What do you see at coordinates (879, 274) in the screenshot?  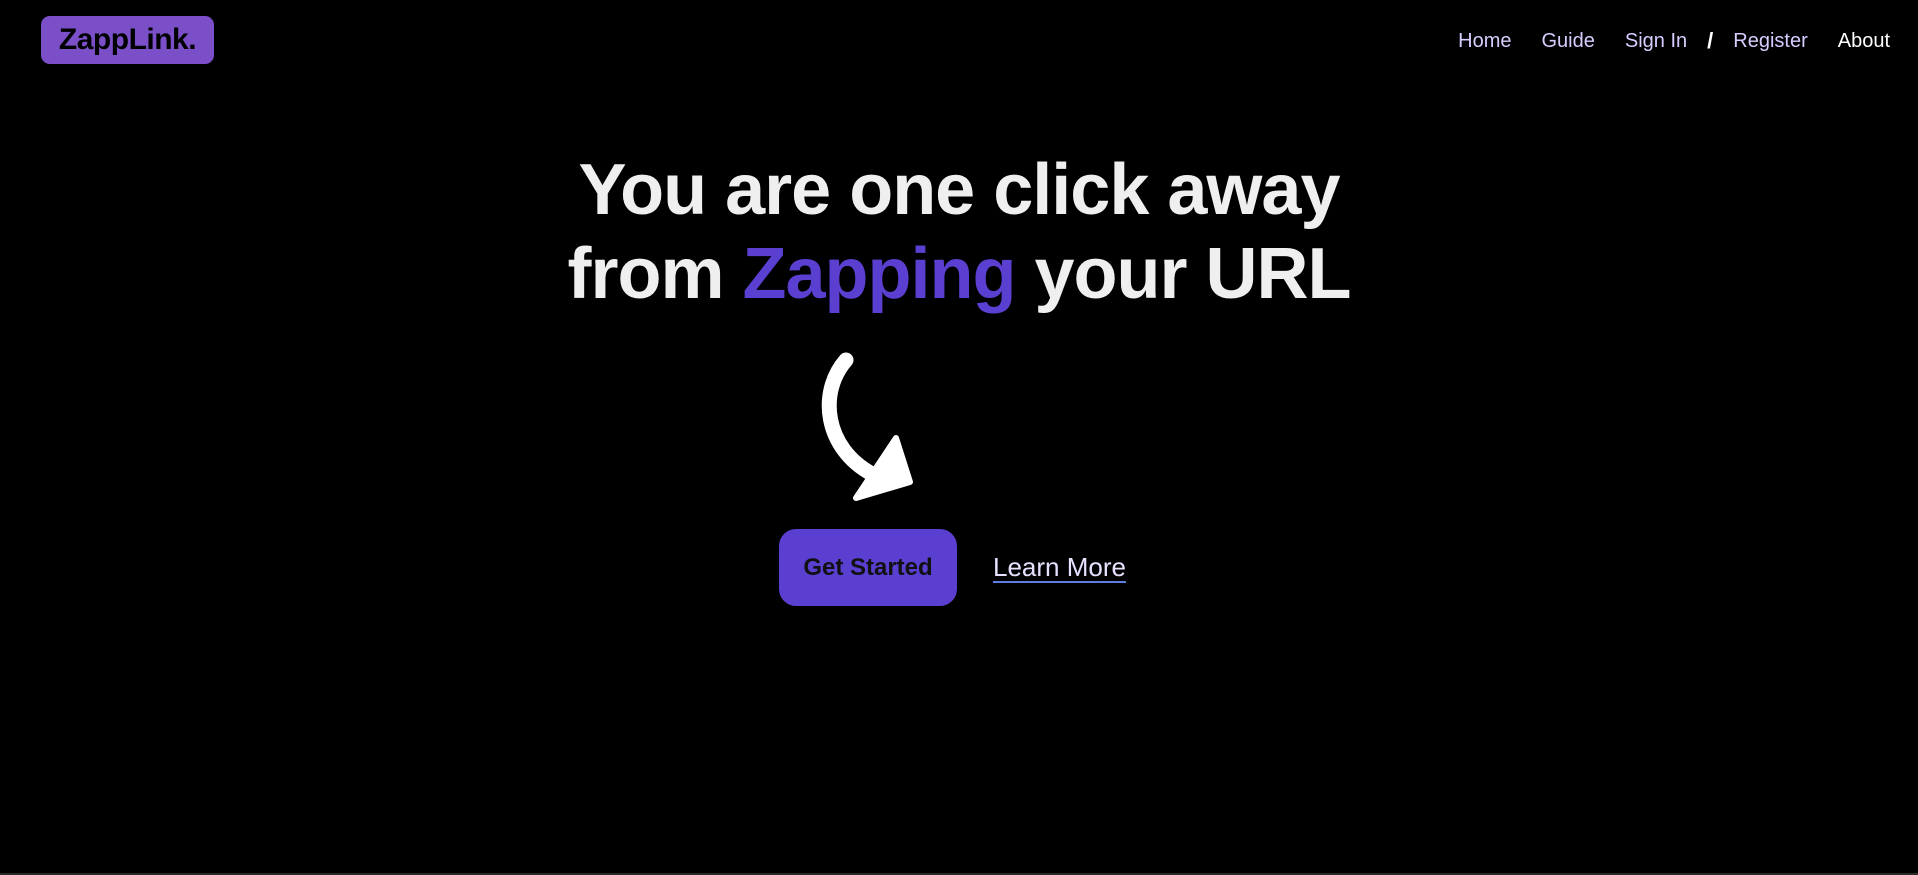 I see `headline-accent-word: Zapping` at bounding box center [879, 274].